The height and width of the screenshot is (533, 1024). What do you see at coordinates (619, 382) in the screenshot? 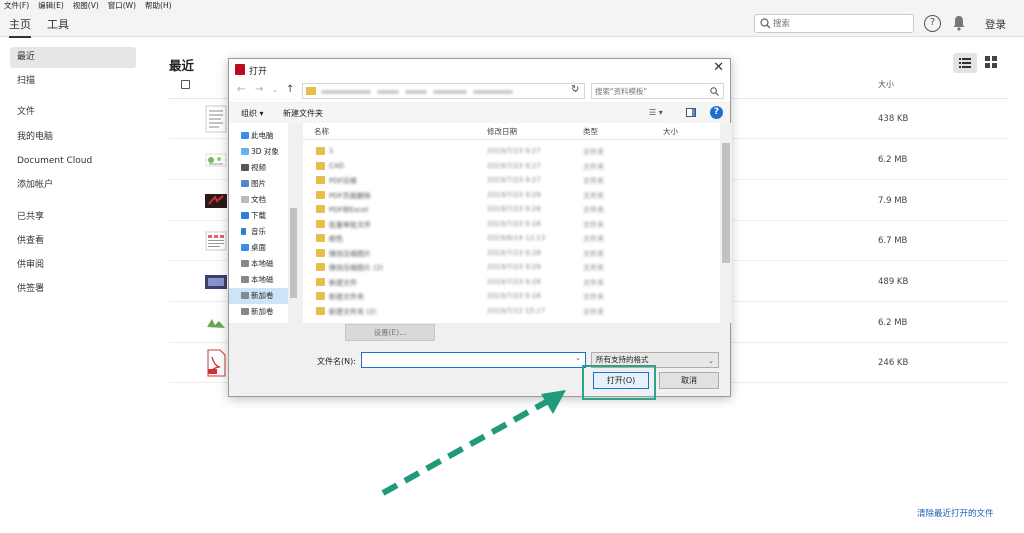
I see `open-button-highlight` at bounding box center [619, 382].